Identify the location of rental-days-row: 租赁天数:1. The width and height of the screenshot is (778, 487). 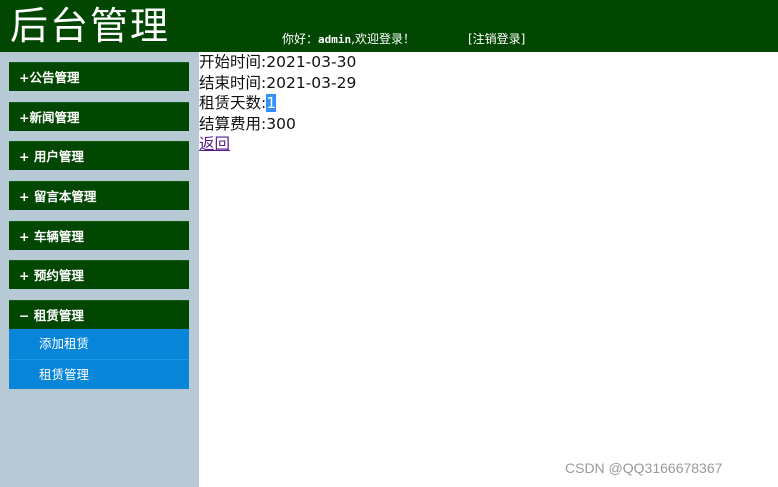
(488, 103).